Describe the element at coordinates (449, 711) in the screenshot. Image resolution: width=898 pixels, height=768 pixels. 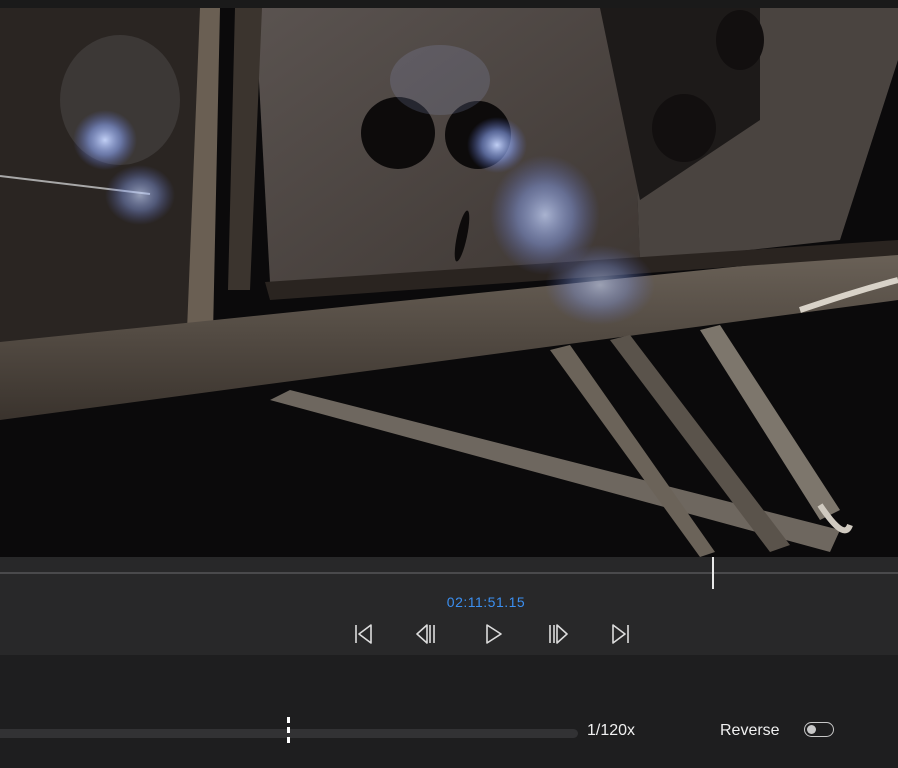
I see `speed-panel: 1/120x Reverse` at that location.